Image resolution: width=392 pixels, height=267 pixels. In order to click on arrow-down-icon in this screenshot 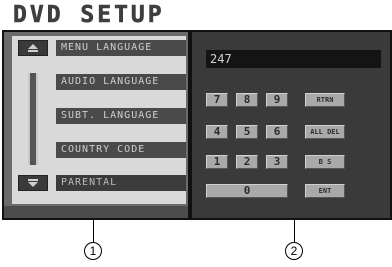, I will do `click(33, 183)`.